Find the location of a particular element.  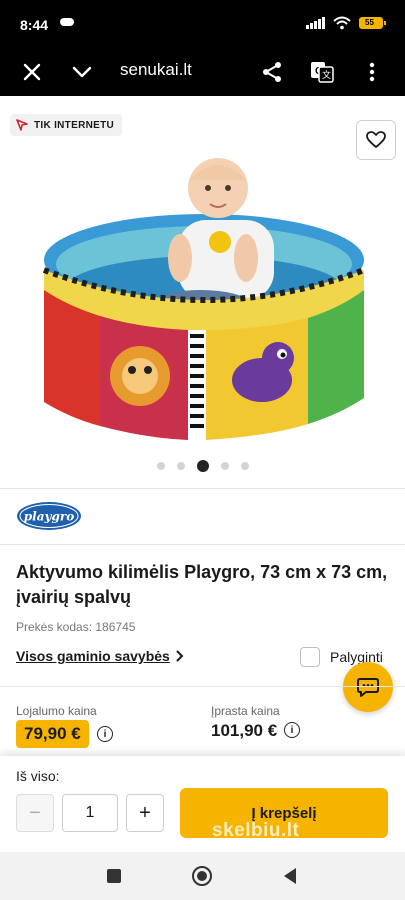

brand-logo: playgro is located at coordinates (49, 516).